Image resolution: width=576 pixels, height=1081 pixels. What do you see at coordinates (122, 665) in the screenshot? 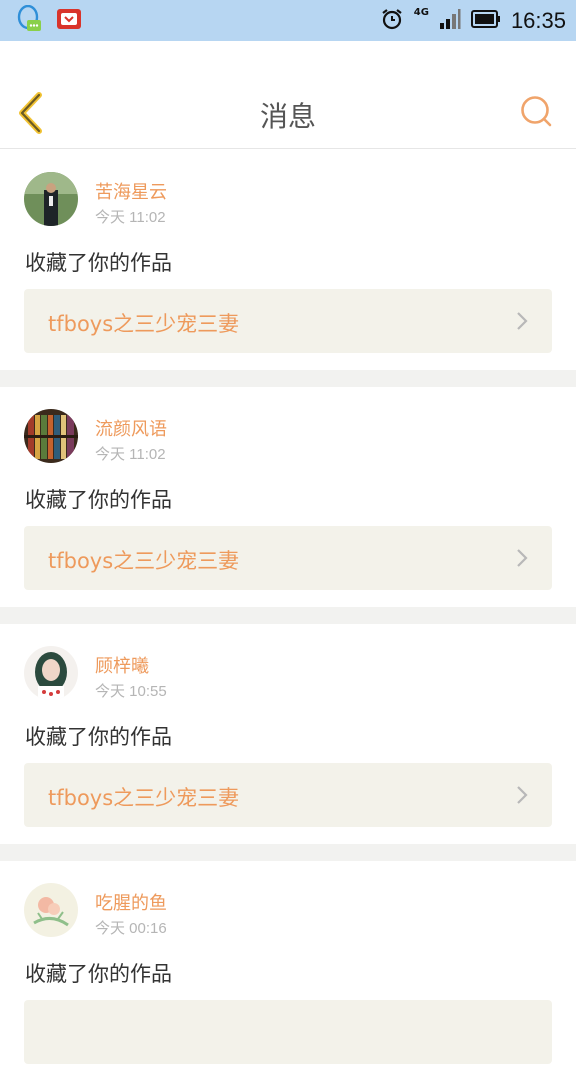
I see `username: 顾梓曦` at bounding box center [122, 665].